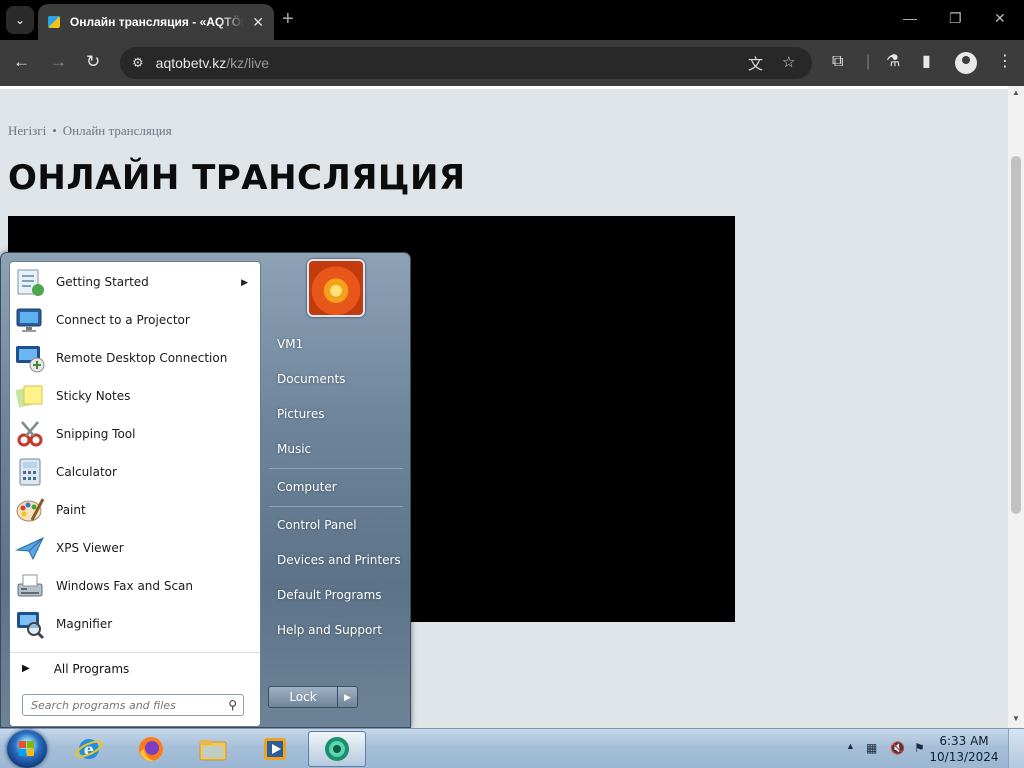 Image resolution: width=1024 pixels, height=768 pixels. Describe the element at coordinates (504, 87) in the screenshot. I see `page-top-strip` at that location.